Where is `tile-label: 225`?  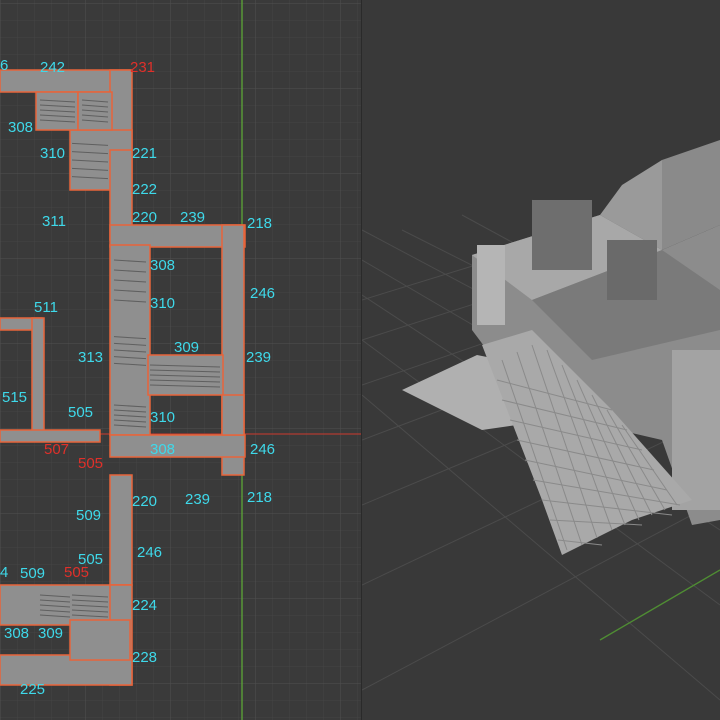
tile-label: 225 is located at coordinates (33, 689).